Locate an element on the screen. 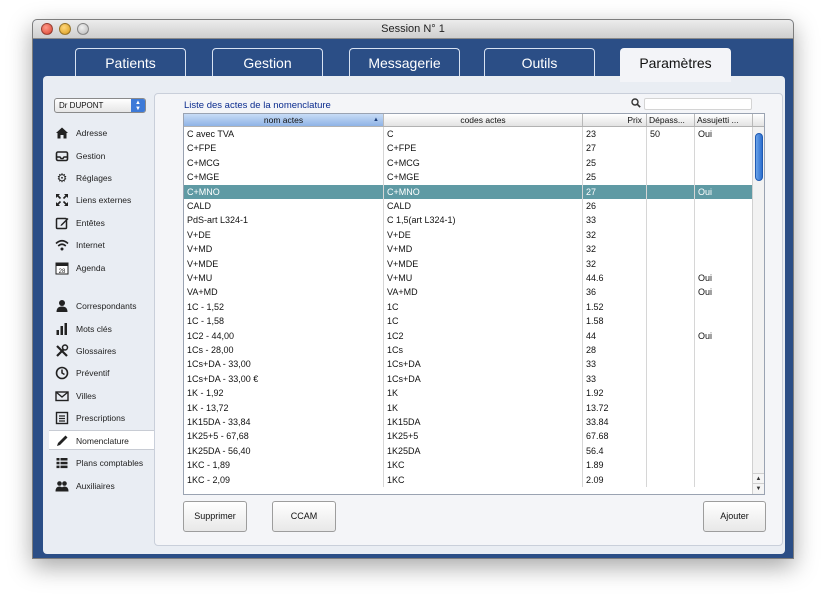 The height and width of the screenshot is (602, 825). sidebar-item-reglages: ⚙ Réglages is located at coordinates (103, 178).